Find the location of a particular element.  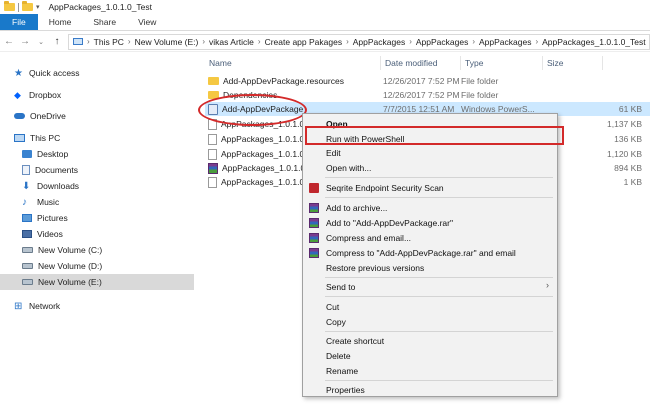

nav-item-pictures: Pictures is located at coordinates (45, 218).